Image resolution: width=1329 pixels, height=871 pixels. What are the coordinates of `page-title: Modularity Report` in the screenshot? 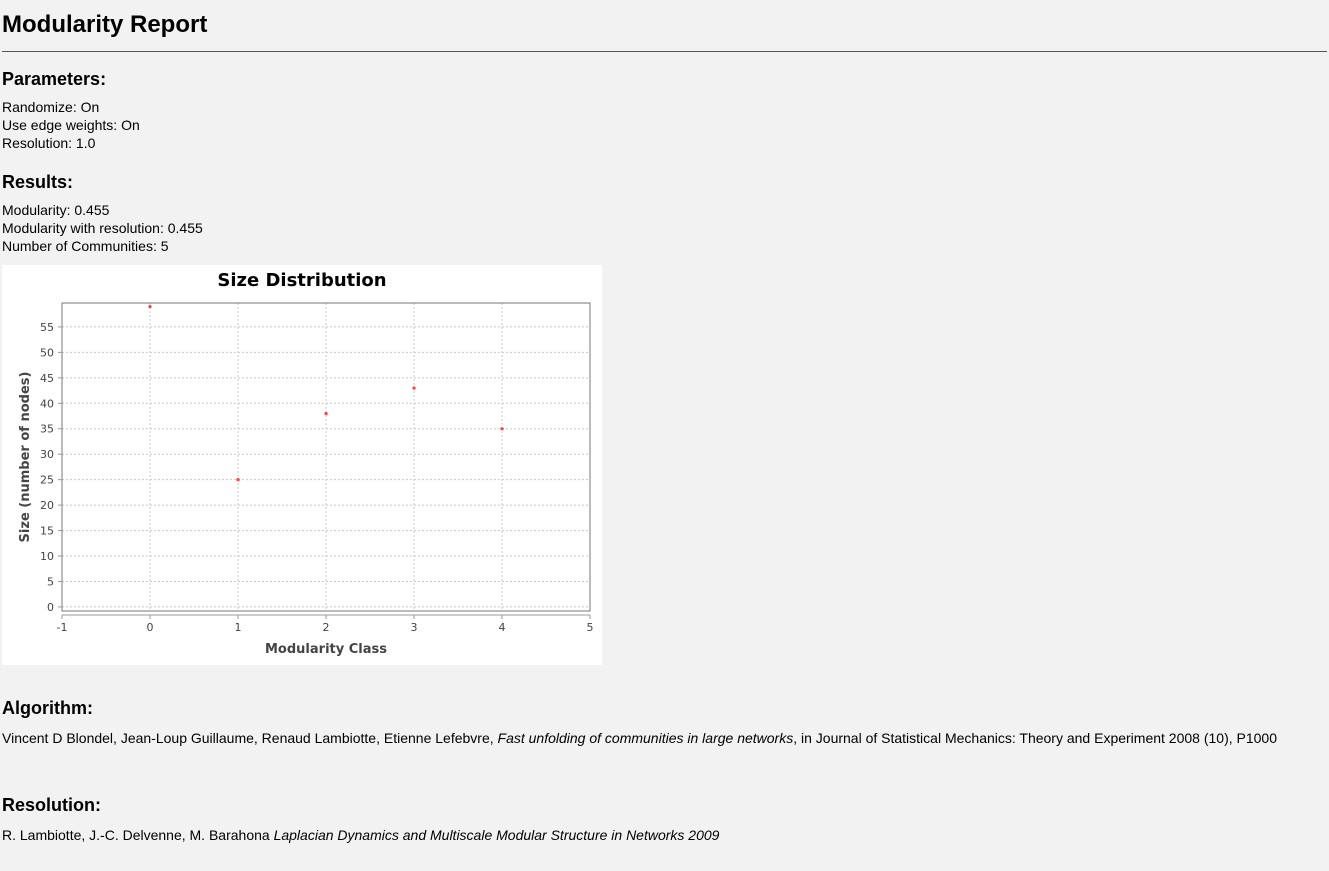 It's located at (105, 24).